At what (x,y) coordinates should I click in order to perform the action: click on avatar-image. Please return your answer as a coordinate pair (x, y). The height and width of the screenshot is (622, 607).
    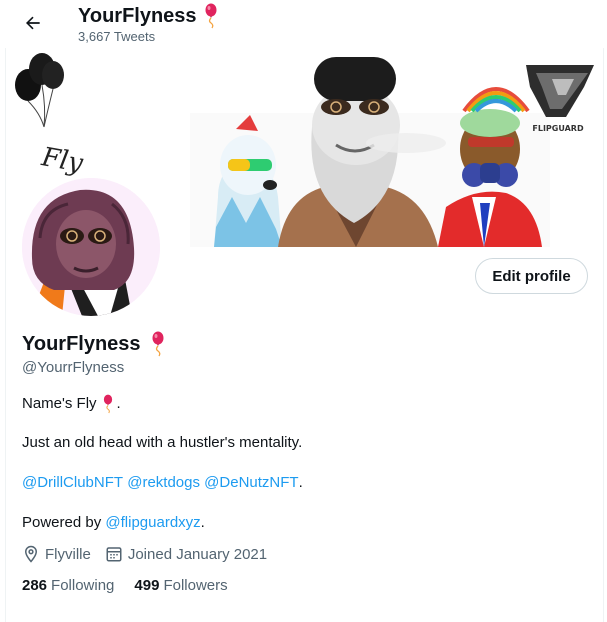
    Looking at the image, I should click on (91, 247).